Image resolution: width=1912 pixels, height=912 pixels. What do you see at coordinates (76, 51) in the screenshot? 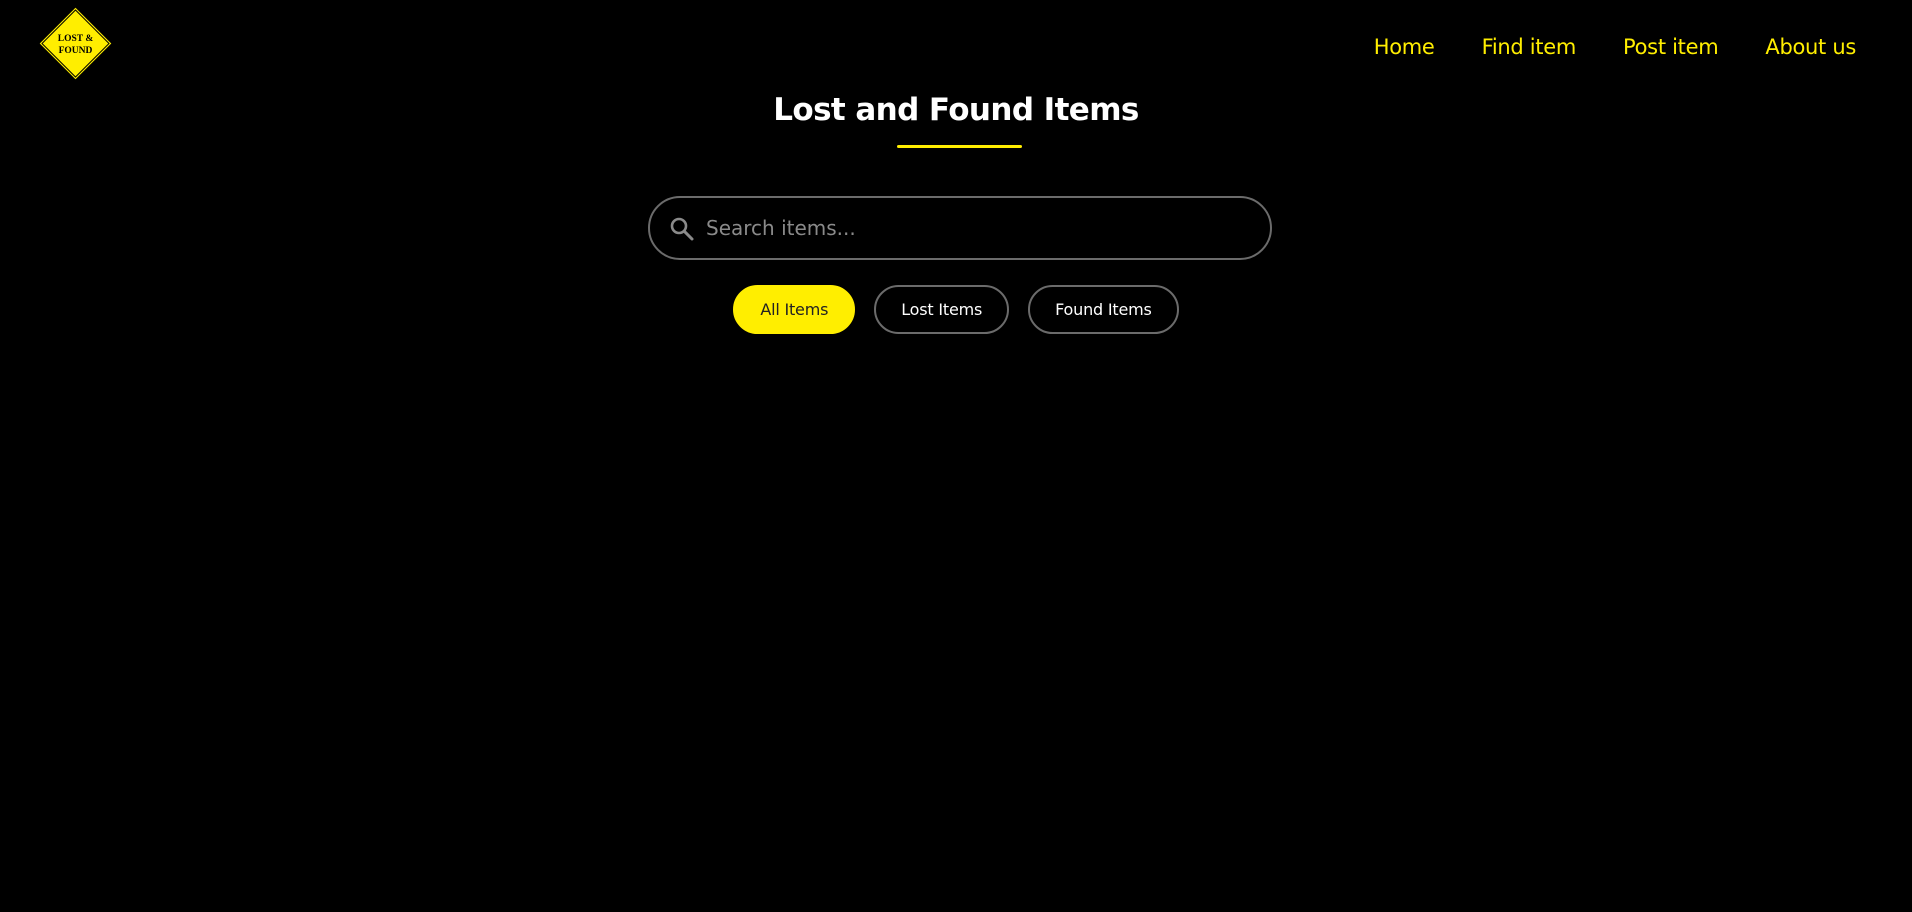
I see `logo-text-line2: FOUND` at bounding box center [76, 51].